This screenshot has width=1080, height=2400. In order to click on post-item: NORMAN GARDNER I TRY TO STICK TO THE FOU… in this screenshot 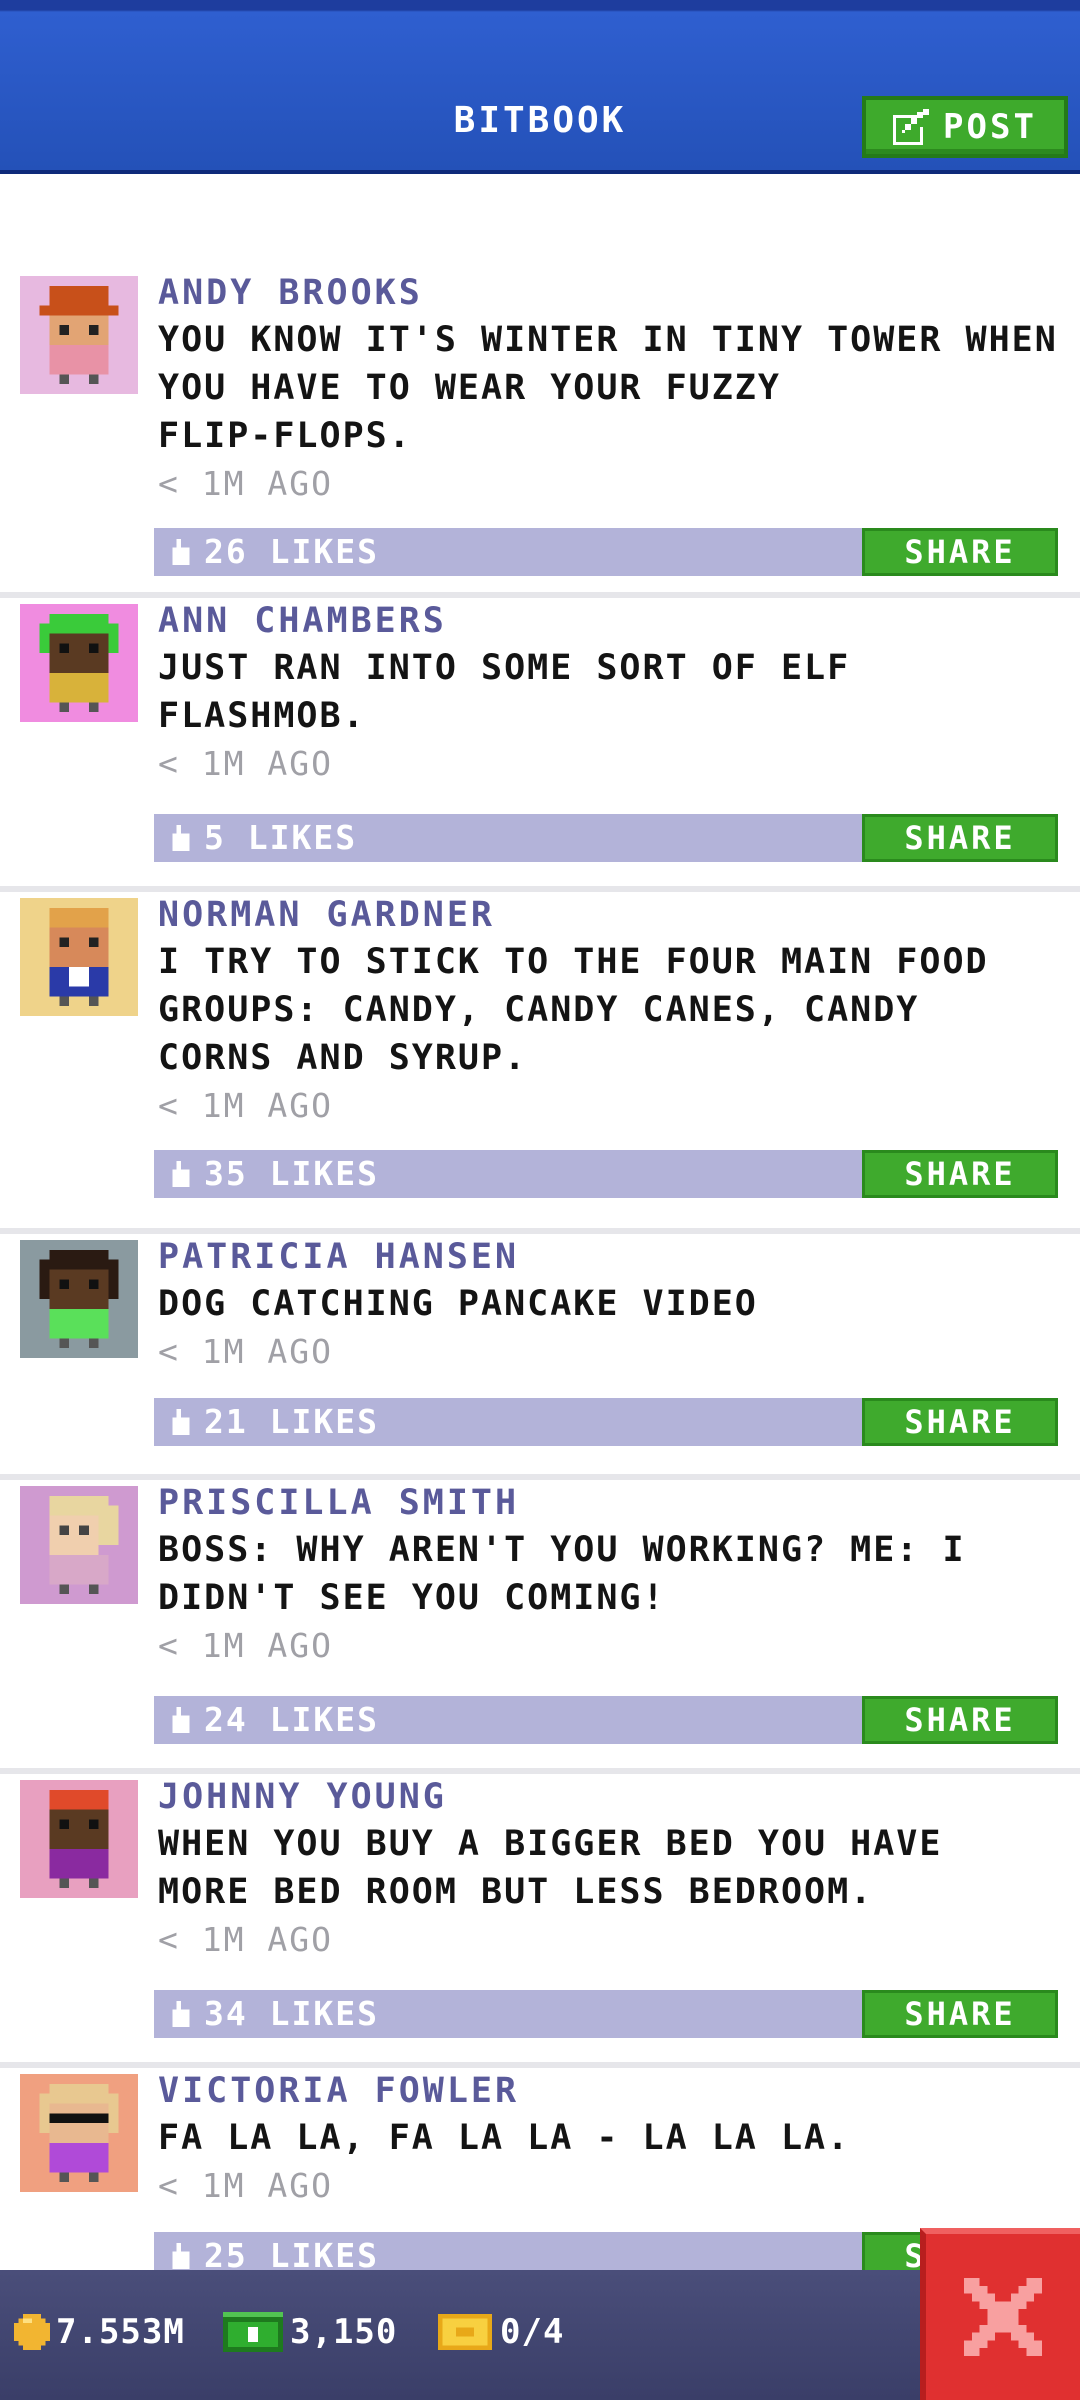, I will do `click(540, 1063)`.